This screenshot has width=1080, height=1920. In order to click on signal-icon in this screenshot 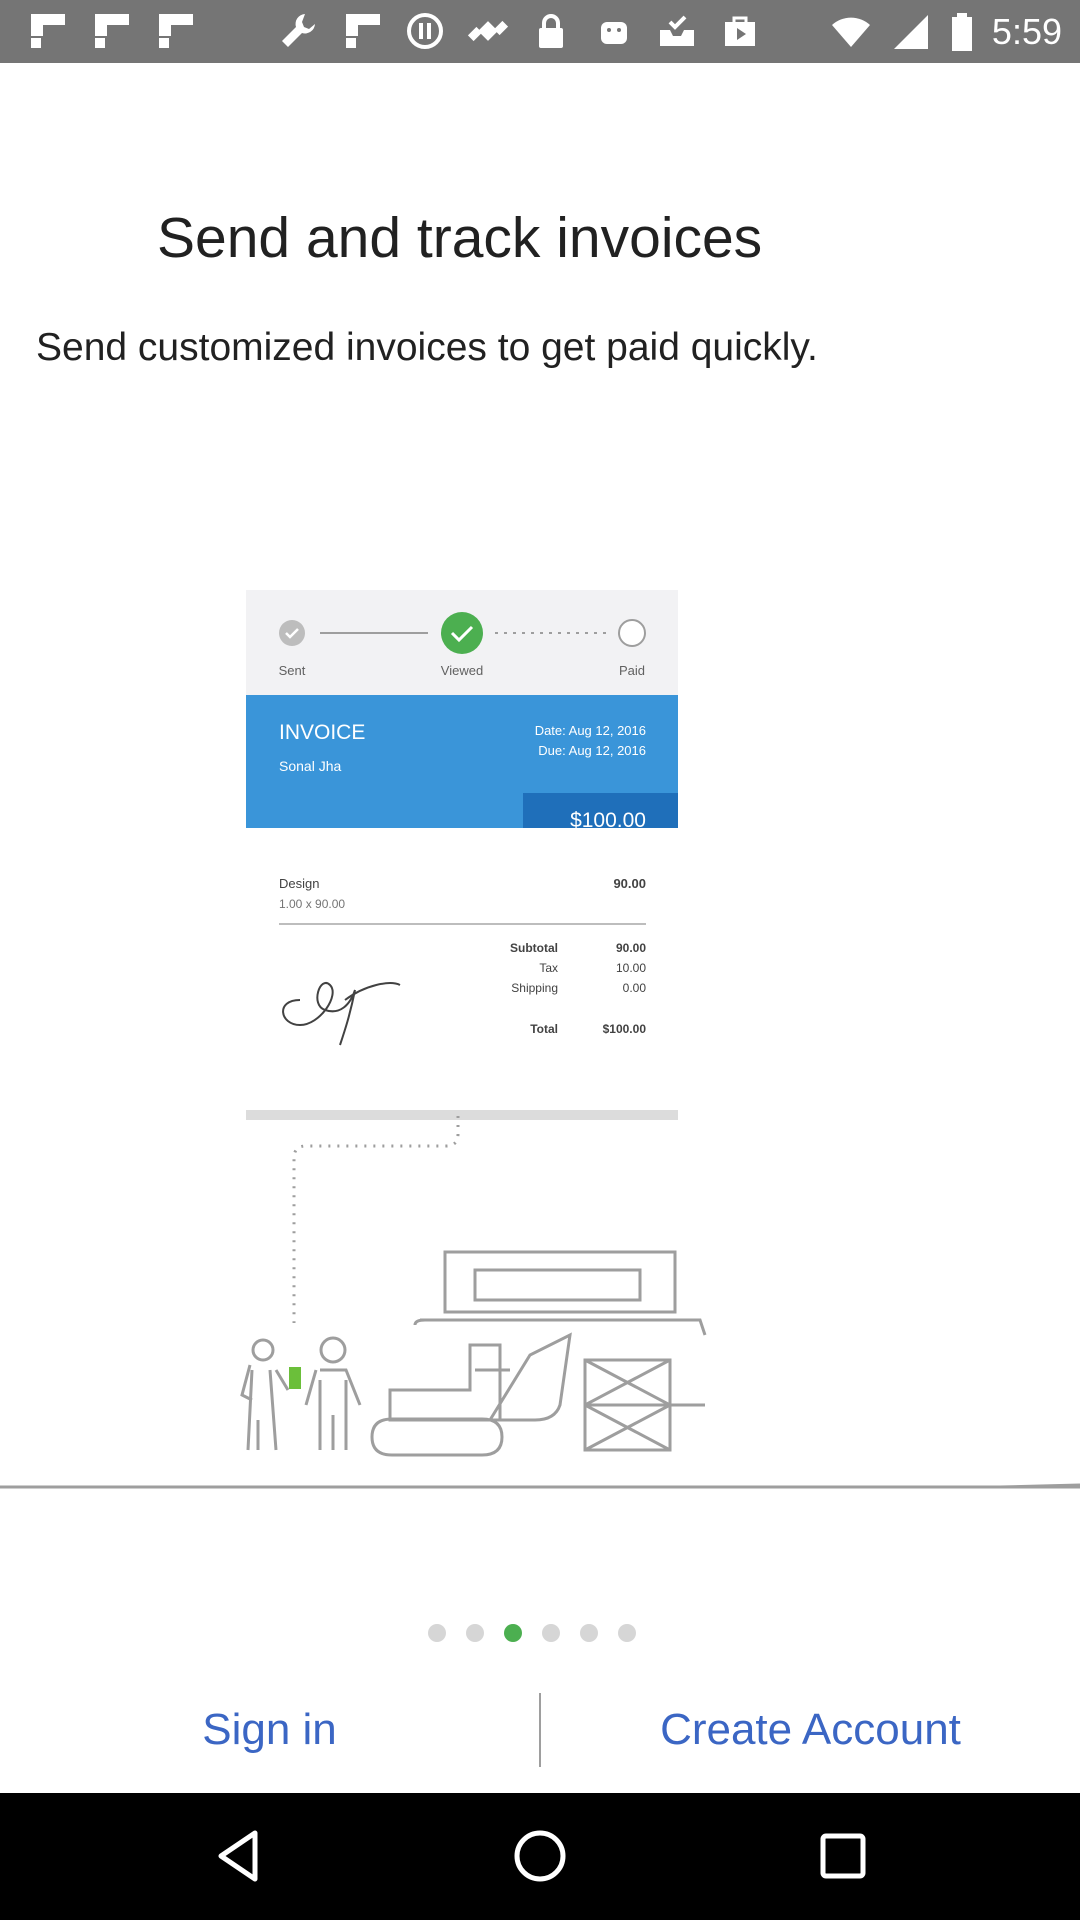, I will do `click(911, 32)`.